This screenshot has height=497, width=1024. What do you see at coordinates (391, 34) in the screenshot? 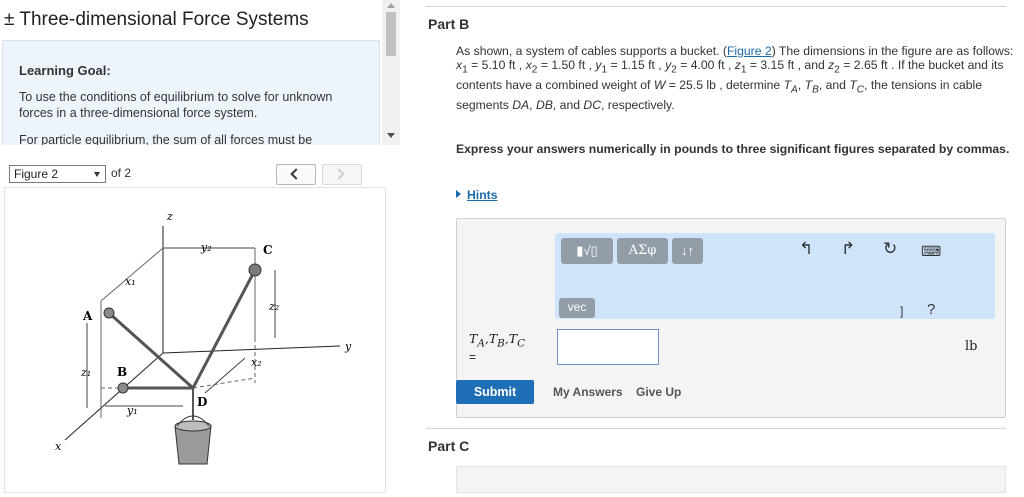
I see `scrollbar-thumb` at bounding box center [391, 34].